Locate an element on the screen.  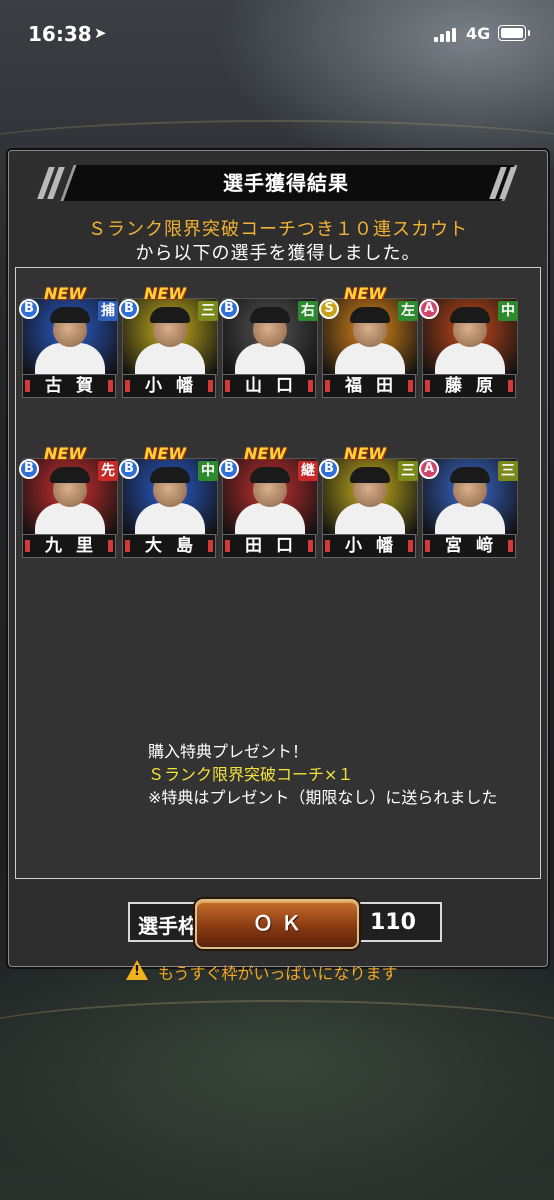
network-type: 4G is located at coordinates (478, 33).